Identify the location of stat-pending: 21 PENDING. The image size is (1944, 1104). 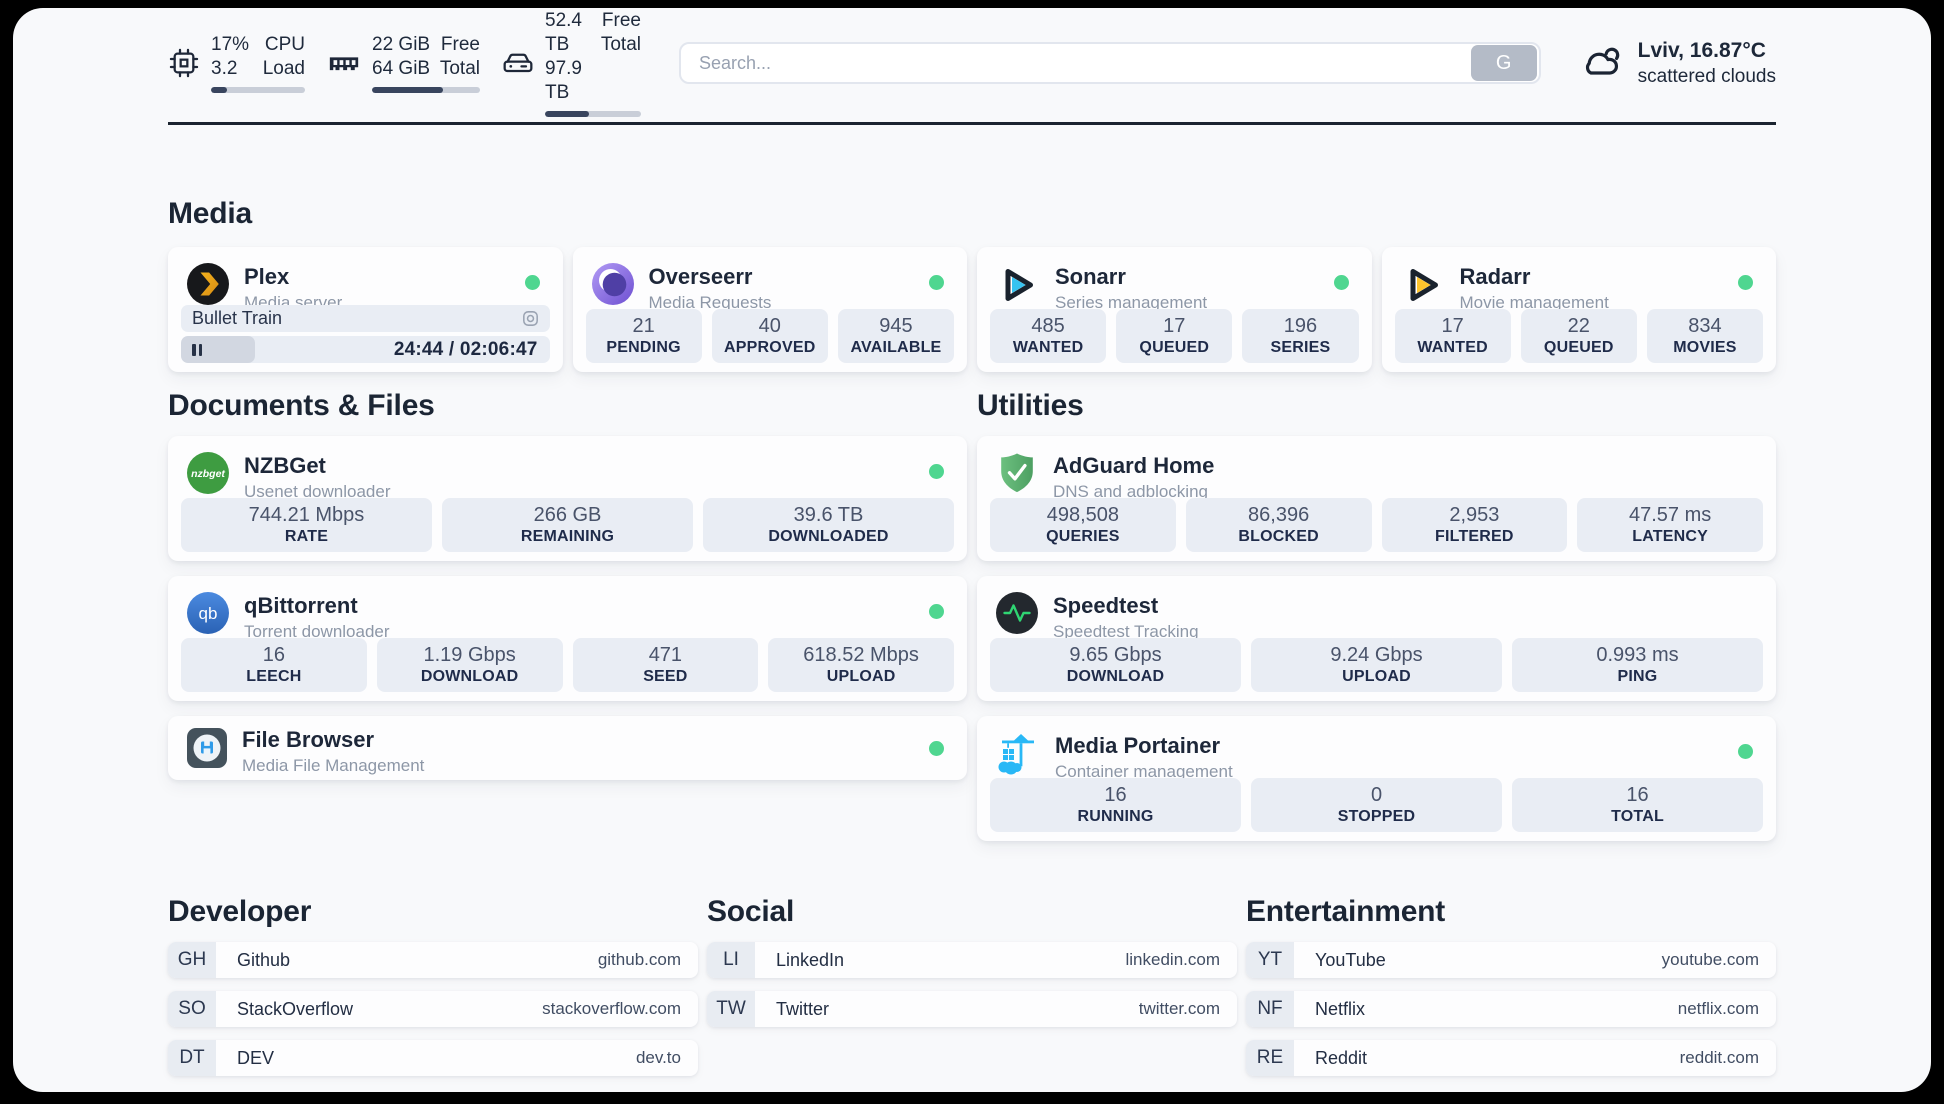
(643, 336).